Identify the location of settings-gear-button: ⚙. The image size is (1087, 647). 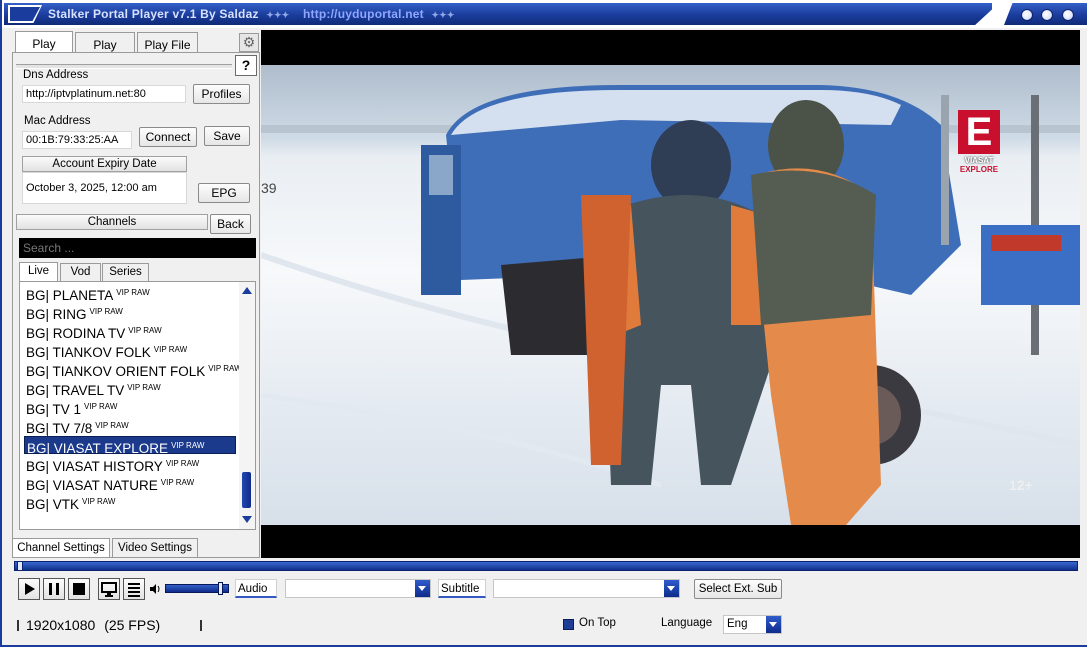
(249, 42).